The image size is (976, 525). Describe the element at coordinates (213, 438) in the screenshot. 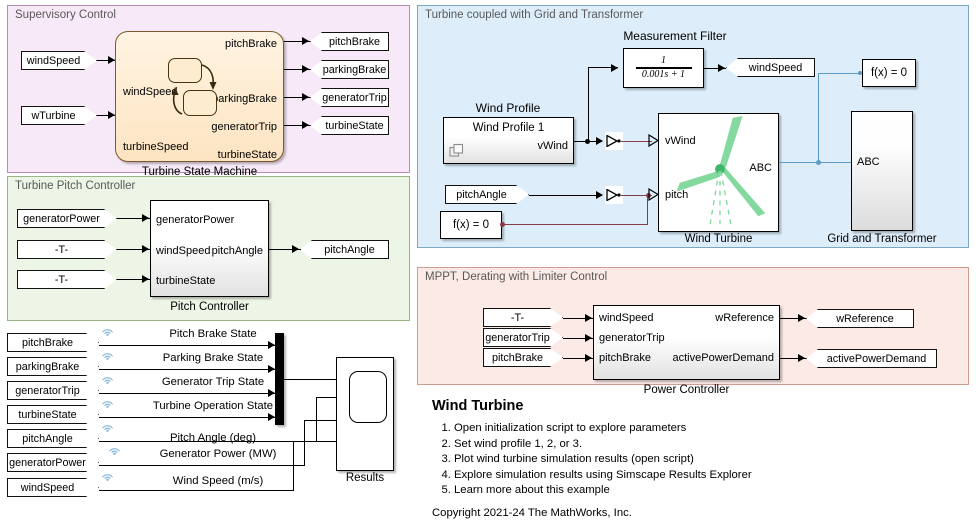

I see `signal-label-pitch-angle: Pitch Angle (deg)` at that location.